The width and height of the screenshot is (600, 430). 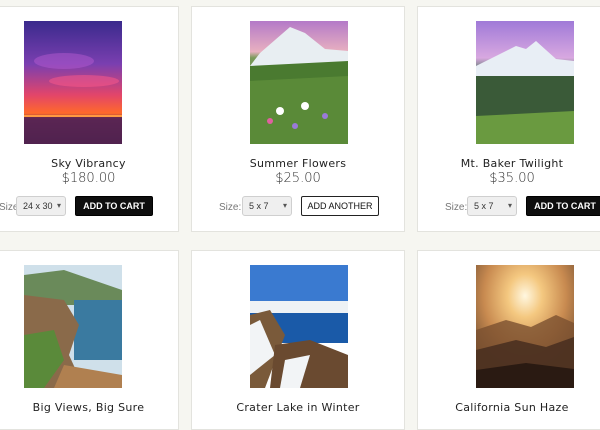 I want to click on size-select-value: 24 x 30, so click(x=38, y=206).